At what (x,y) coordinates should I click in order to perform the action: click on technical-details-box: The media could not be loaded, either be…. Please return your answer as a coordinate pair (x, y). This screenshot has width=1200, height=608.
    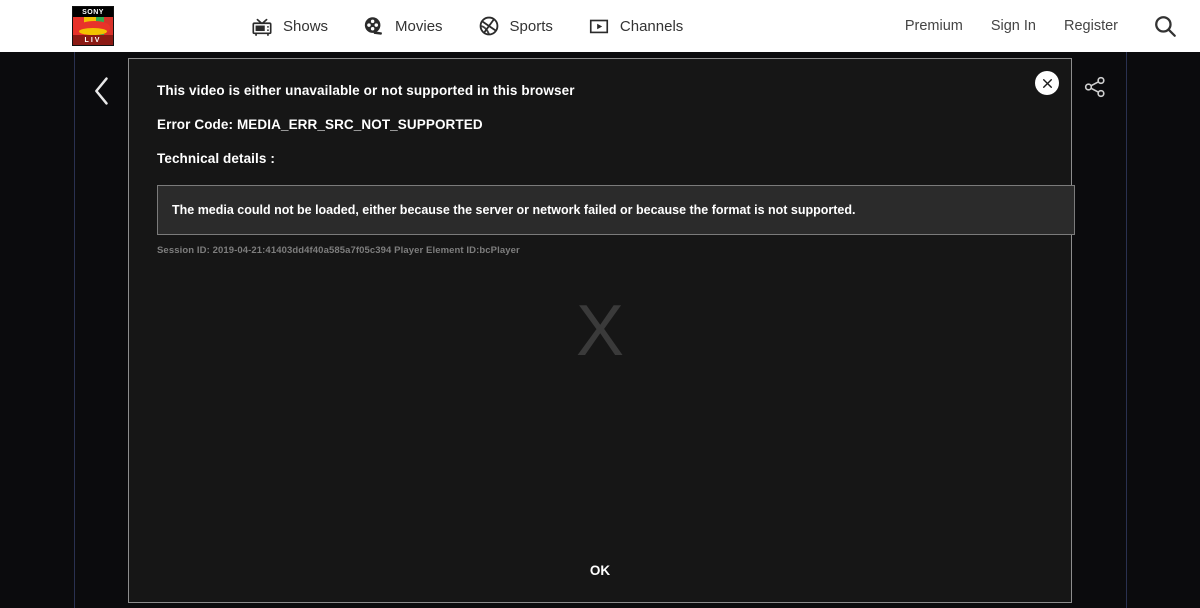
    Looking at the image, I should click on (616, 210).